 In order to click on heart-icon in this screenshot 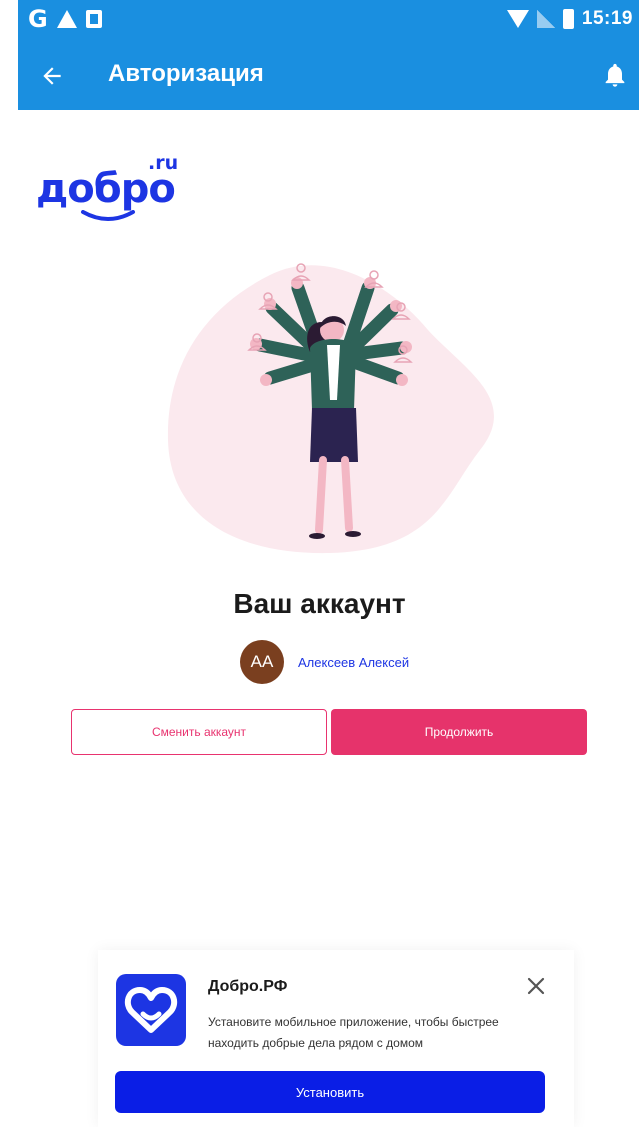, I will do `click(151, 1010)`.